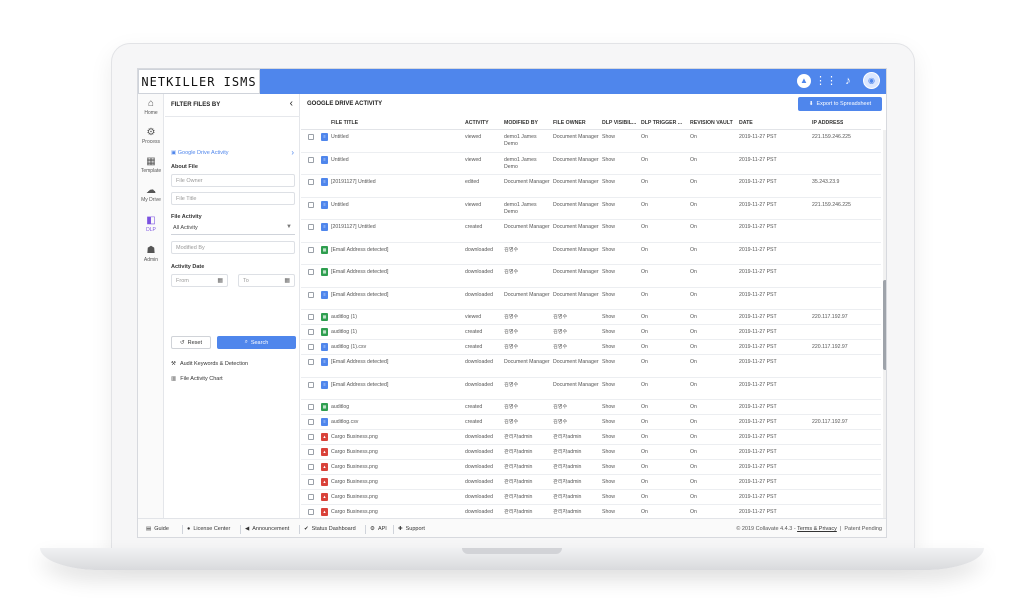 The height and width of the screenshot is (609, 1024). I want to click on source-google-drive-activity: ▣ Google Drive Activity, so click(199, 153).